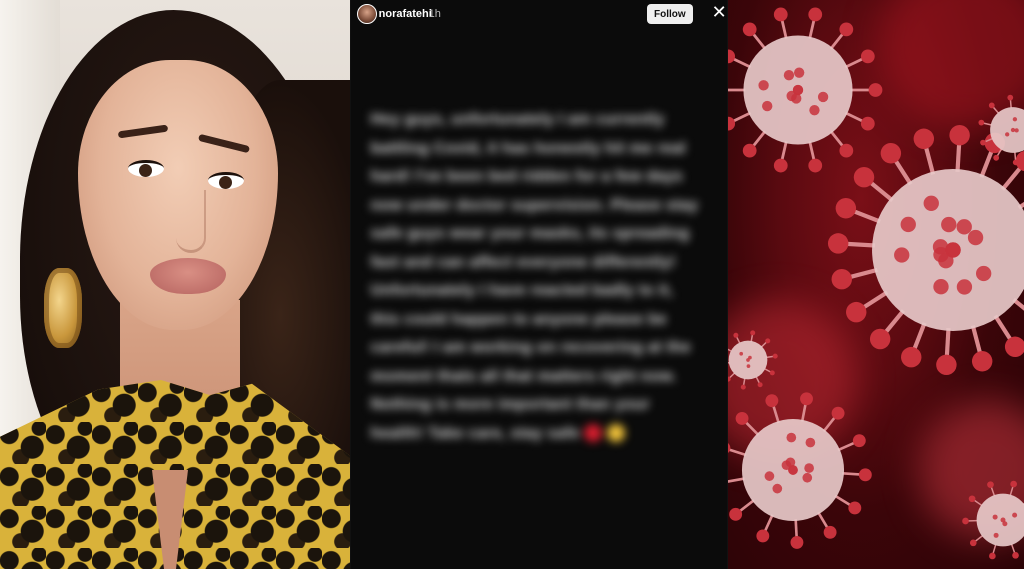 This screenshot has width=1024, height=569. Describe the element at coordinates (615, 433) in the screenshot. I see `smile-emoji-icon` at that location.